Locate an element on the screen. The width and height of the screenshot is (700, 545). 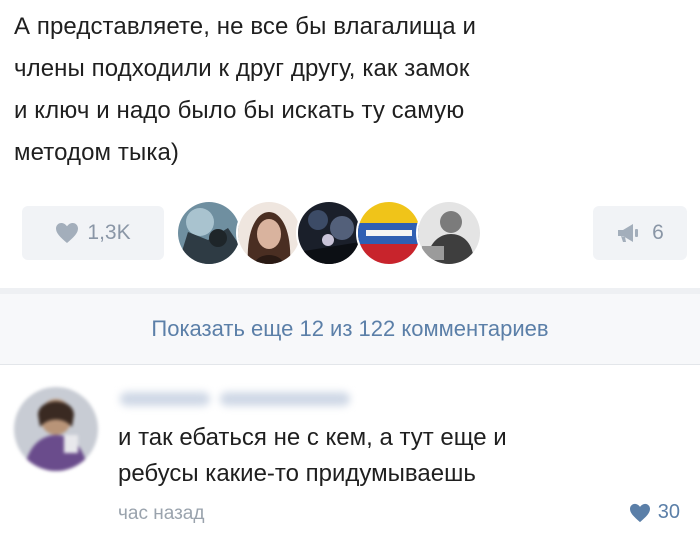
reposts-count: 6 is located at coordinates (658, 232).